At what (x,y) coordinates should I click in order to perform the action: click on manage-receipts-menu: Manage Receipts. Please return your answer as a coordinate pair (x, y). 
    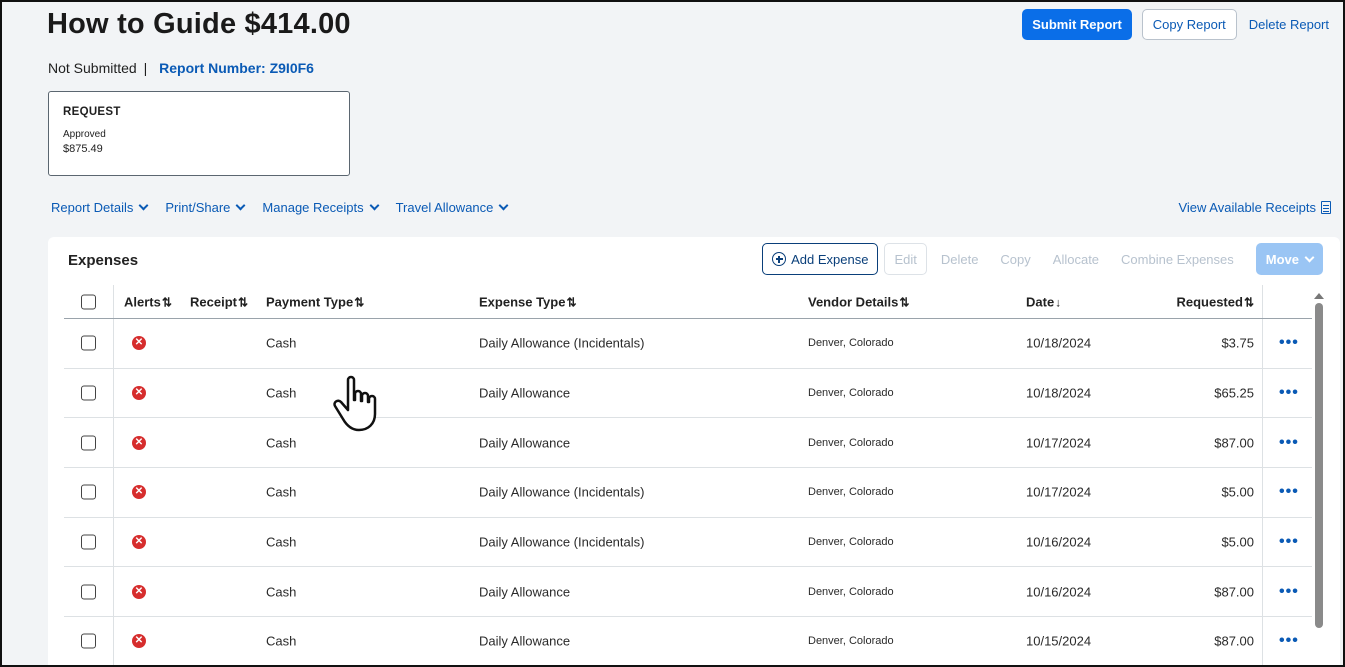
    Looking at the image, I should click on (321, 207).